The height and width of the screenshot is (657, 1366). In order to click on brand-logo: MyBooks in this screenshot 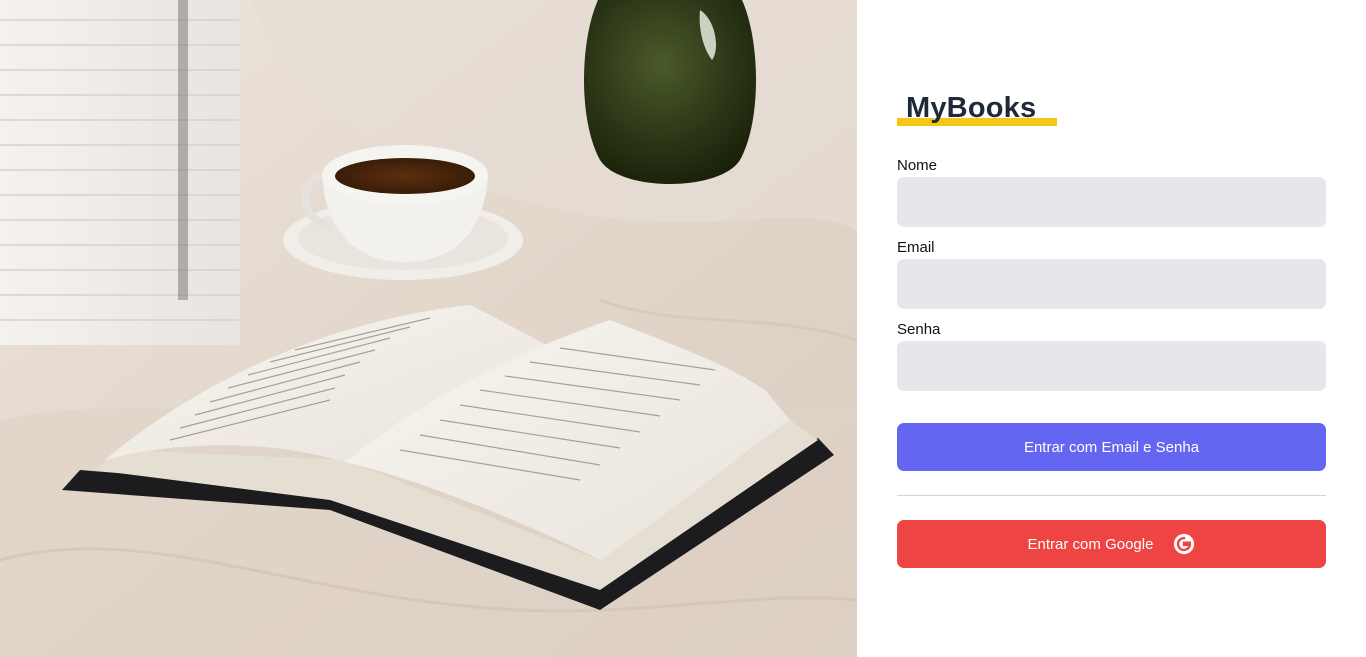, I will do `click(977, 110)`.